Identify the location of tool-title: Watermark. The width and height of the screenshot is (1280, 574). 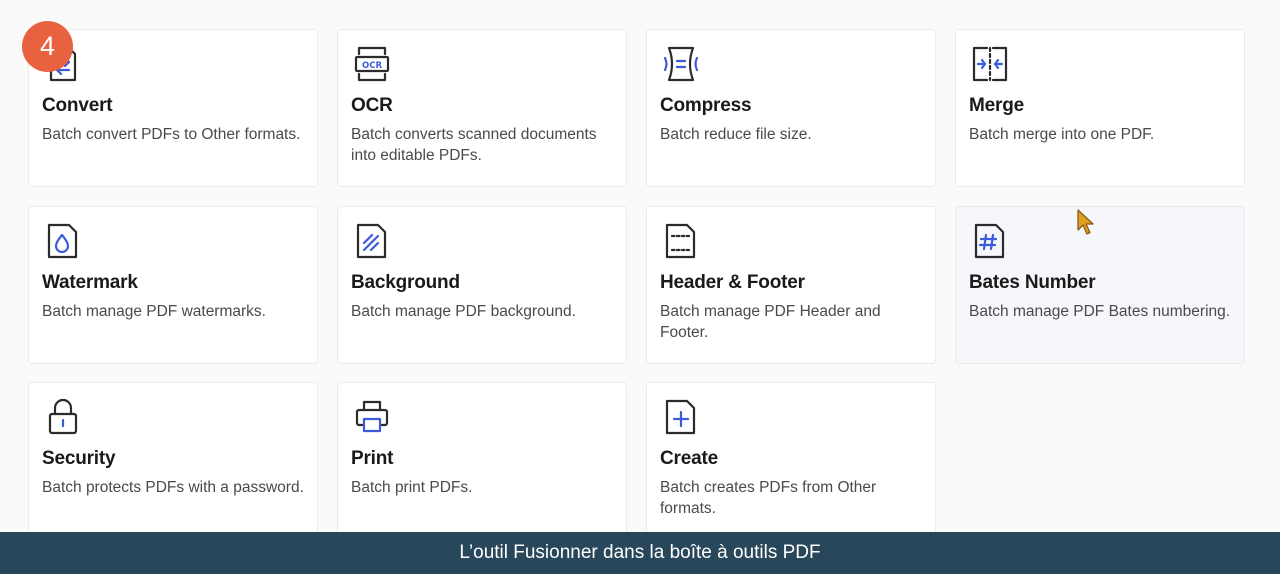
(90, 282).